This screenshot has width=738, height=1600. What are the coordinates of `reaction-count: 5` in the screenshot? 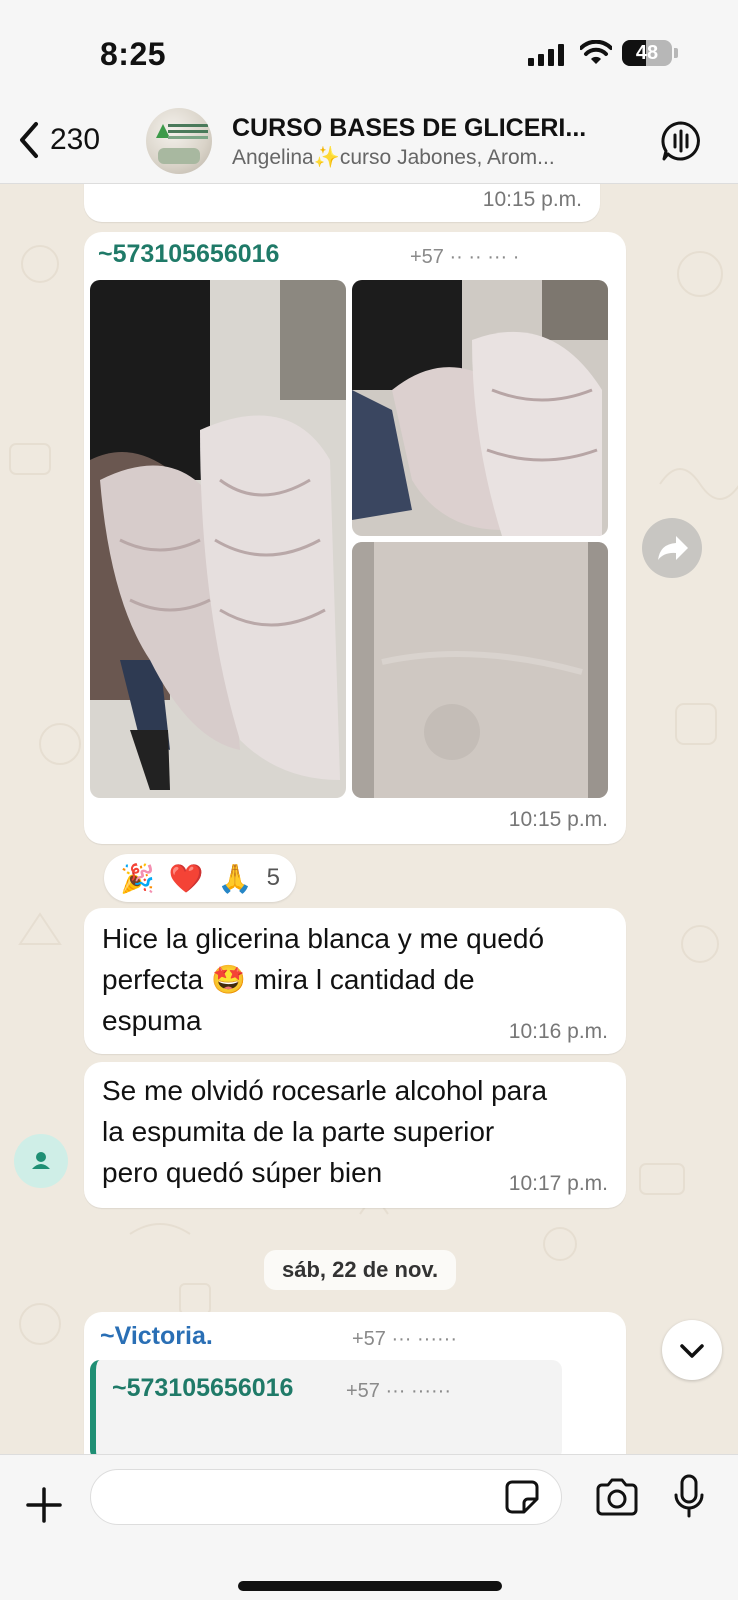 It's located at (273, 877).